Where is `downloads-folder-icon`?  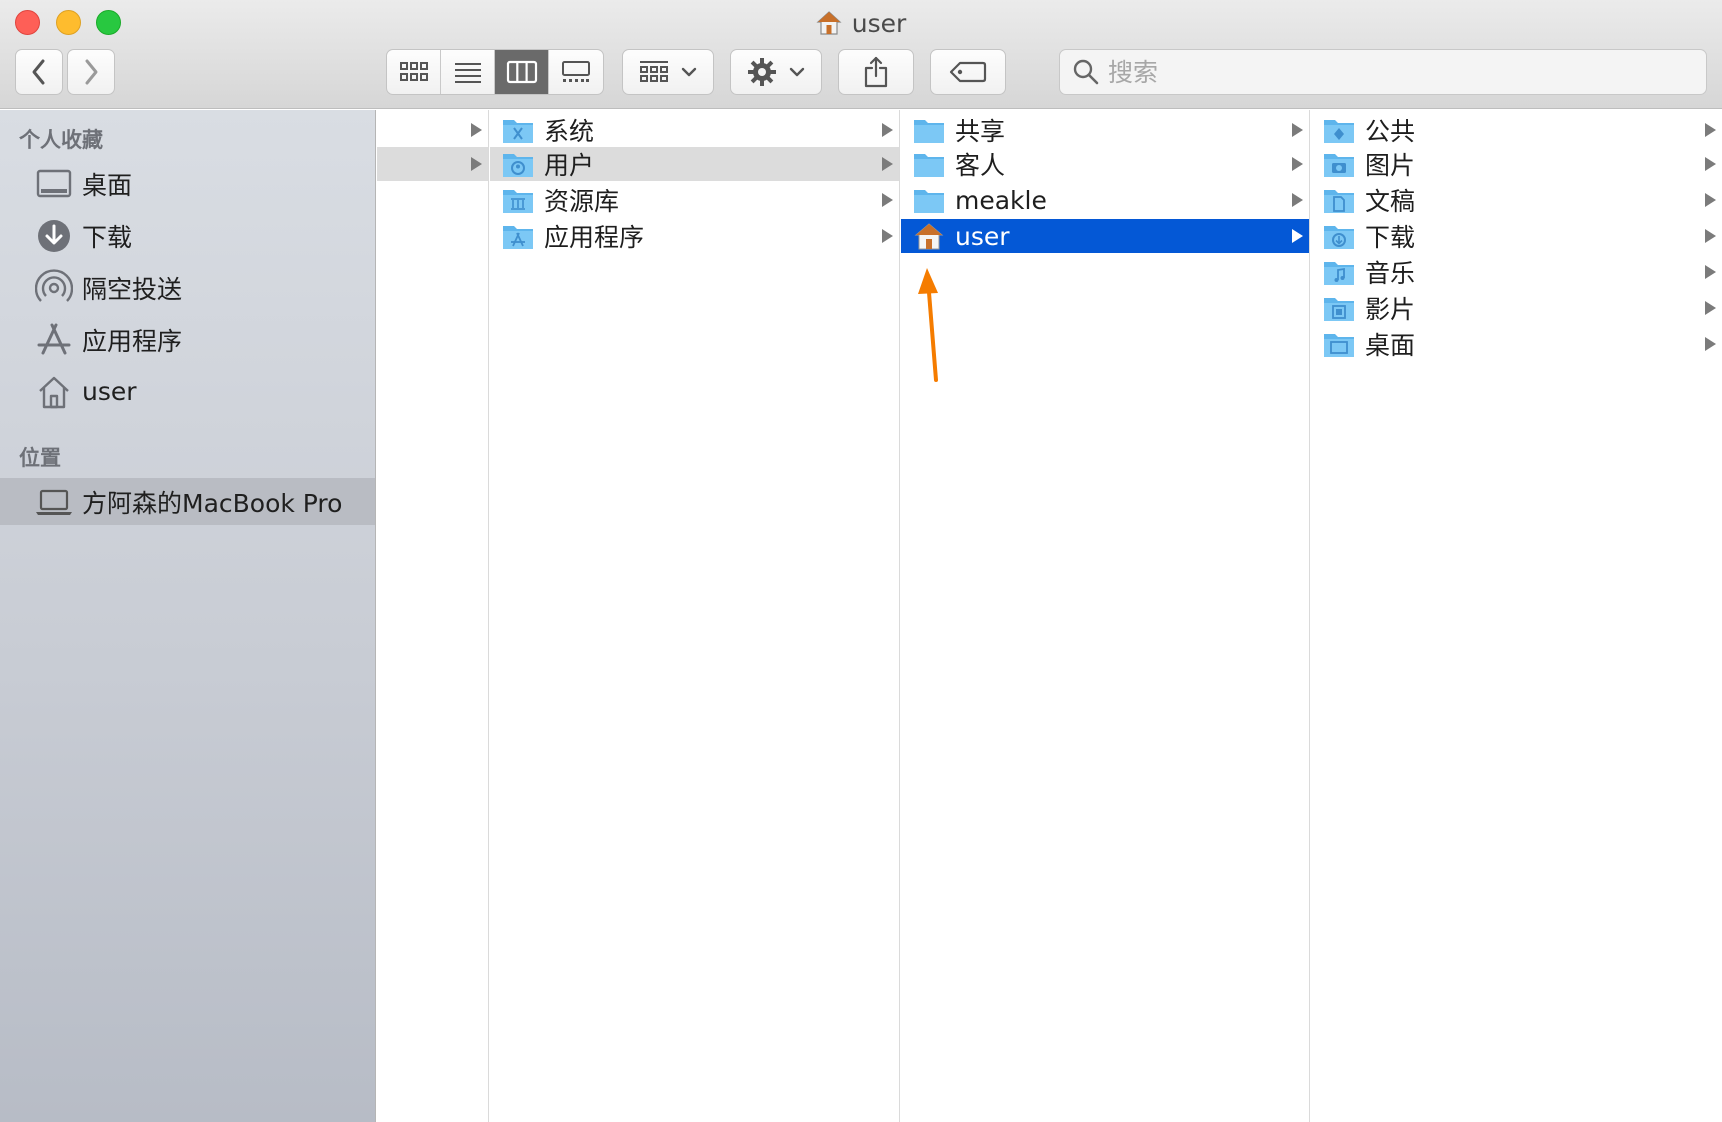 downloads-folder-icon is located at coordinates (1339, 237).